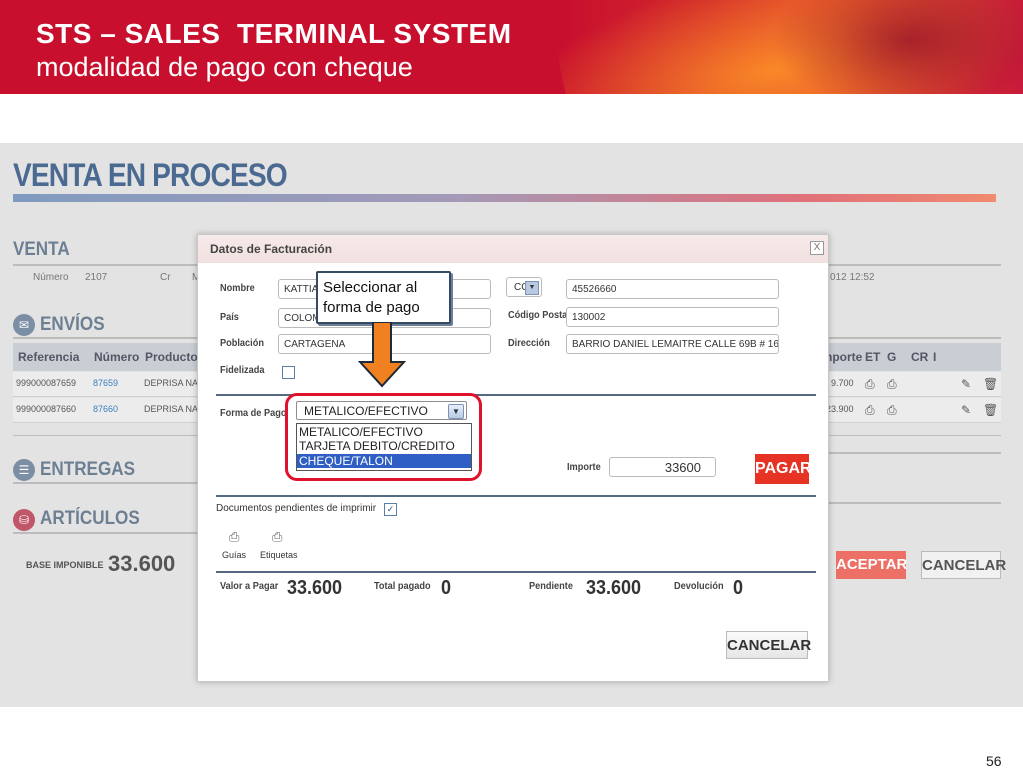  Describe the element at coordinates (150, 175) in the screenshot. I see `page-title: VENTA EN PROCESO` at that location.